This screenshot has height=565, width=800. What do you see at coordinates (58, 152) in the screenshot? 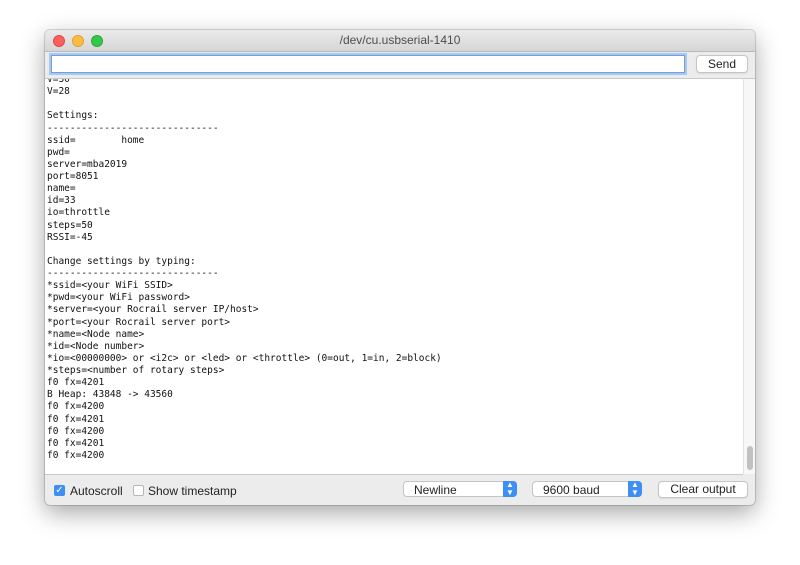
I see `output-line: pwd=` at bounding box center [58, 152].